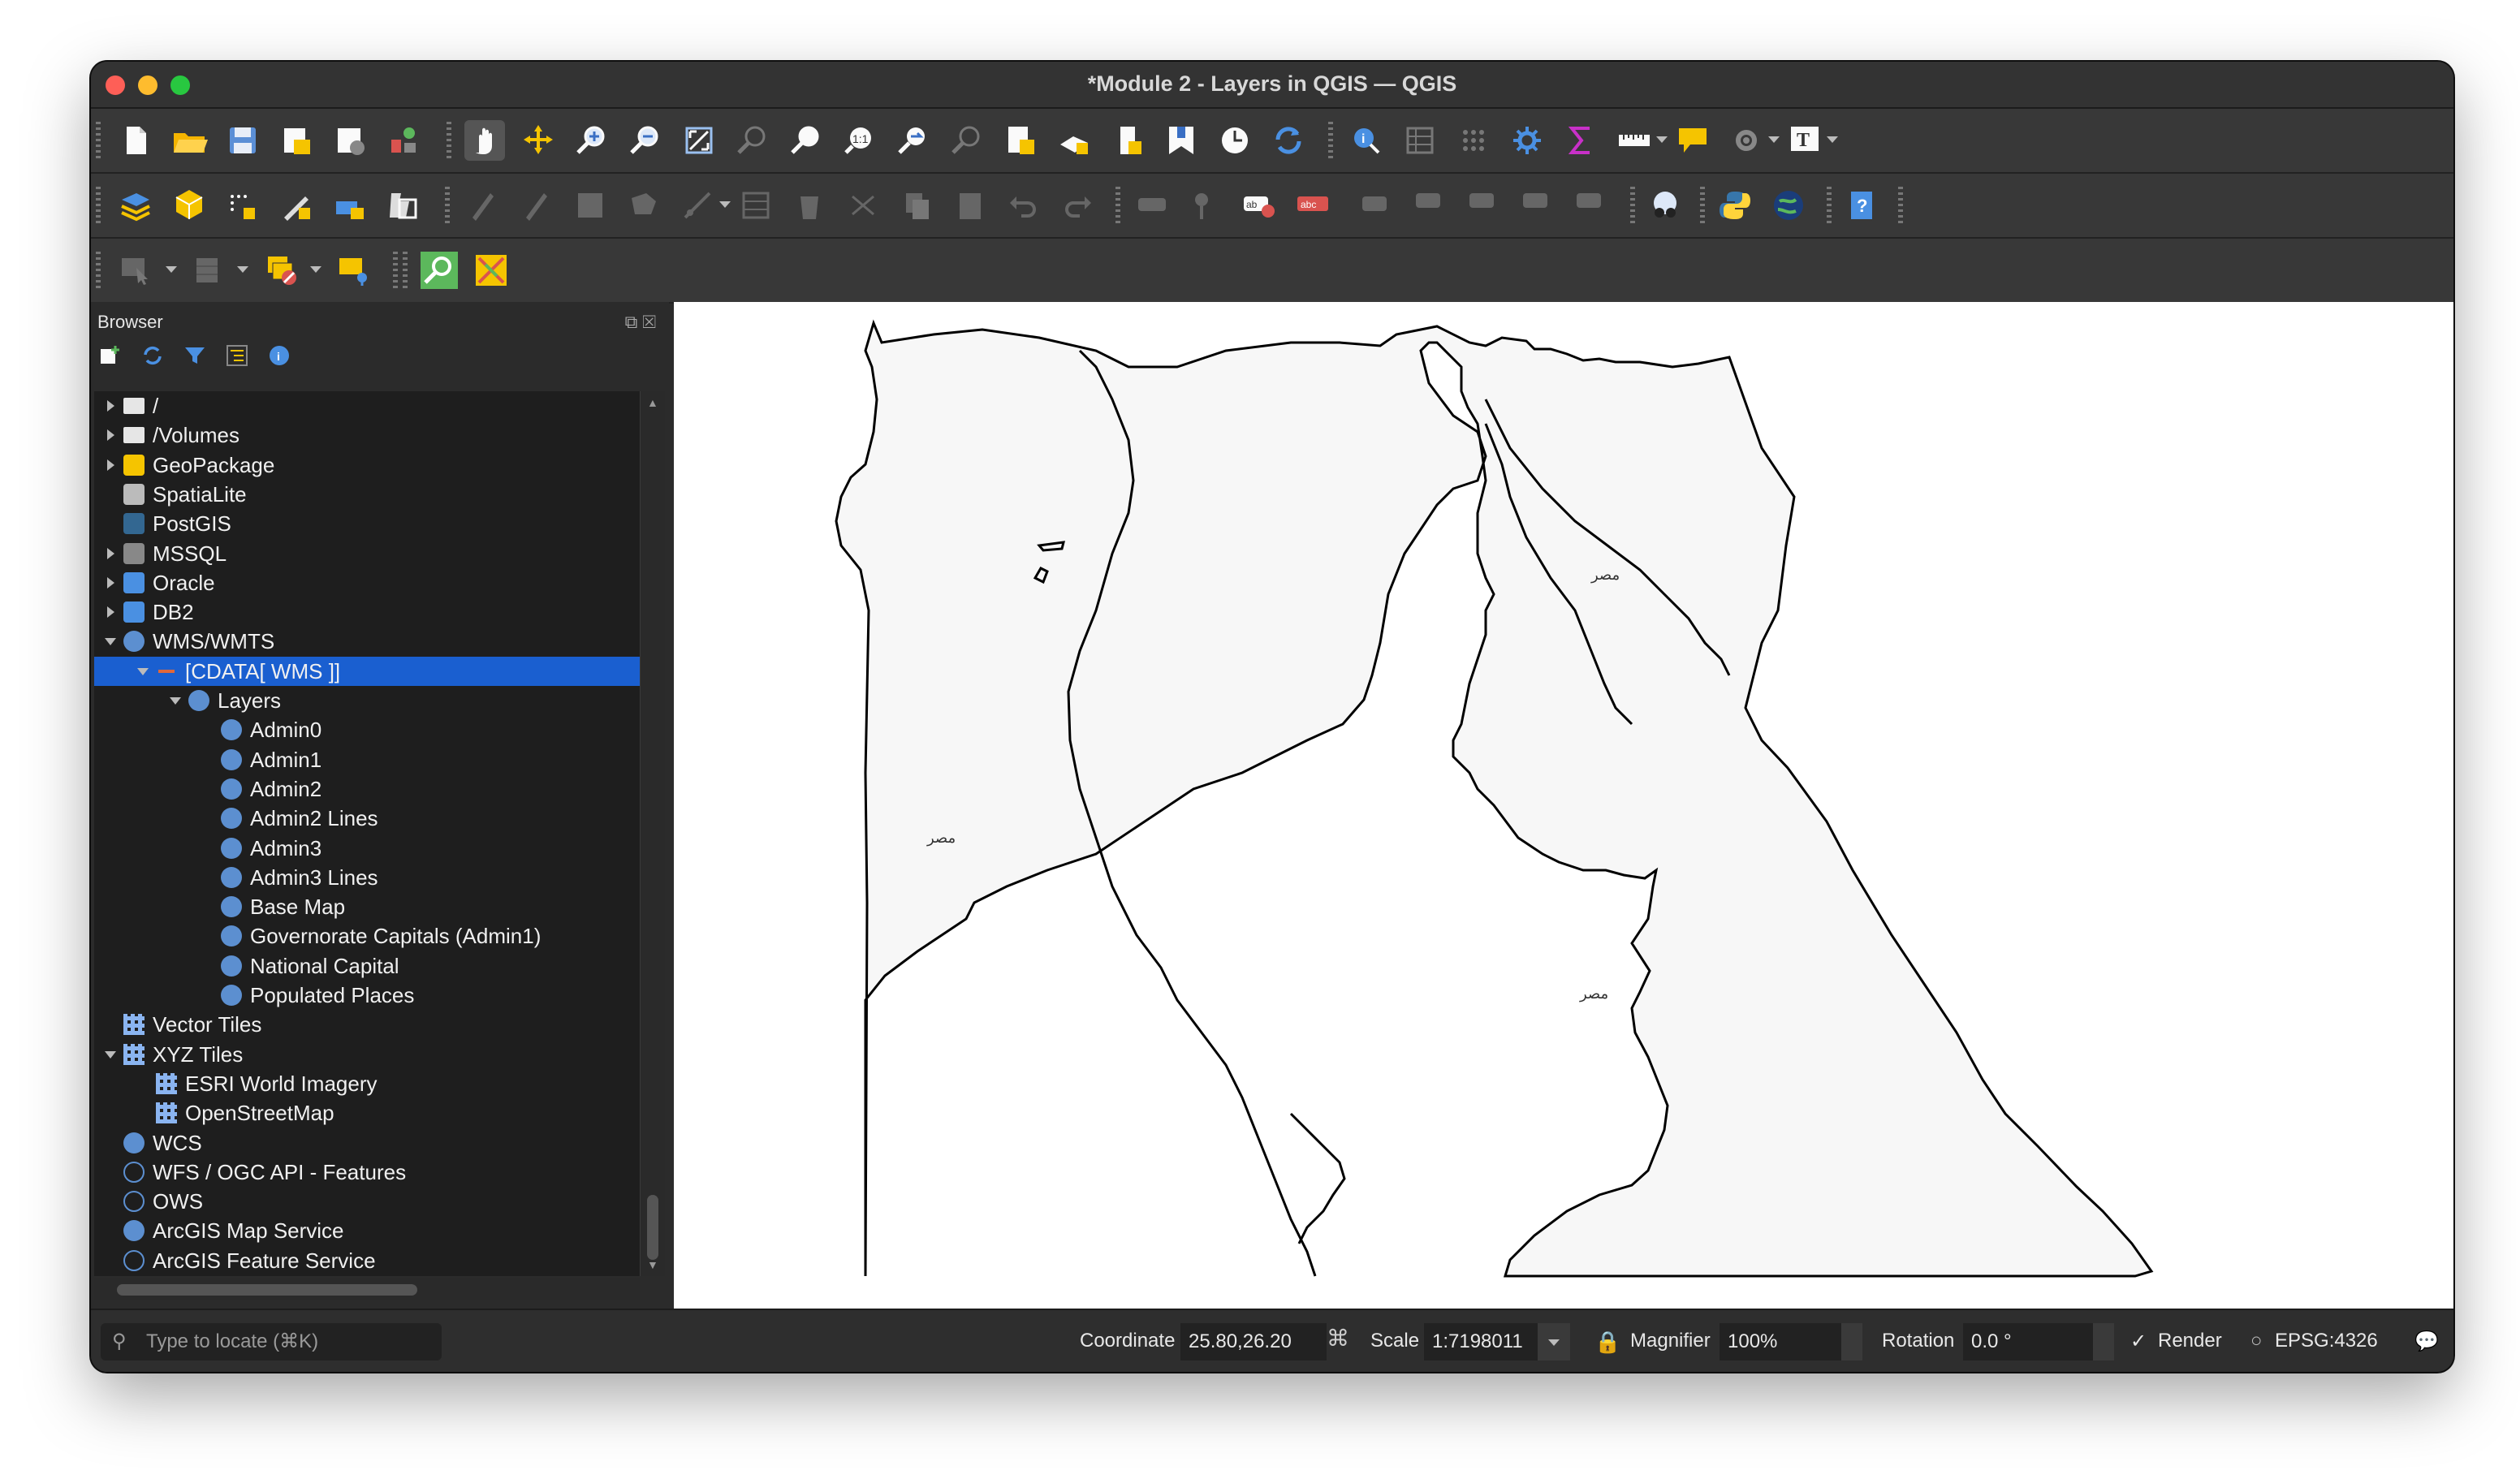 The image size is (2520, 1479). I want to click on browser-tree-item: MSSQL, so click(367, 553).